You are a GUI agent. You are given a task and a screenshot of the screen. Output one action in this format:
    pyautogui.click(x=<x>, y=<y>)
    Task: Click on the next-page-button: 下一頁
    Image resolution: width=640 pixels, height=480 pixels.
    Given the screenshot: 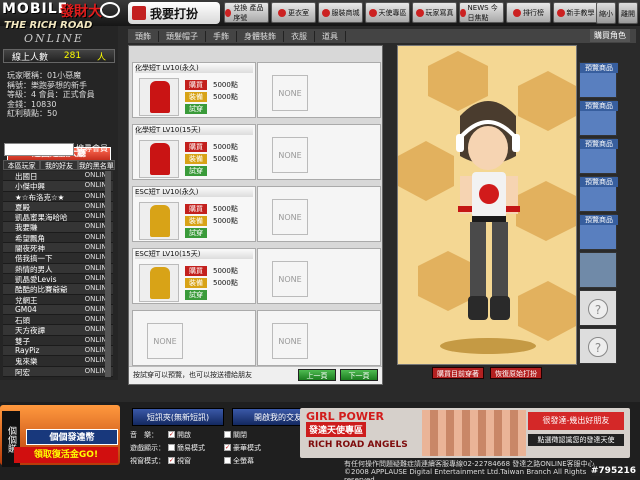 What is the action you would take?
    pyautogui.click(x=359, y=375)
    